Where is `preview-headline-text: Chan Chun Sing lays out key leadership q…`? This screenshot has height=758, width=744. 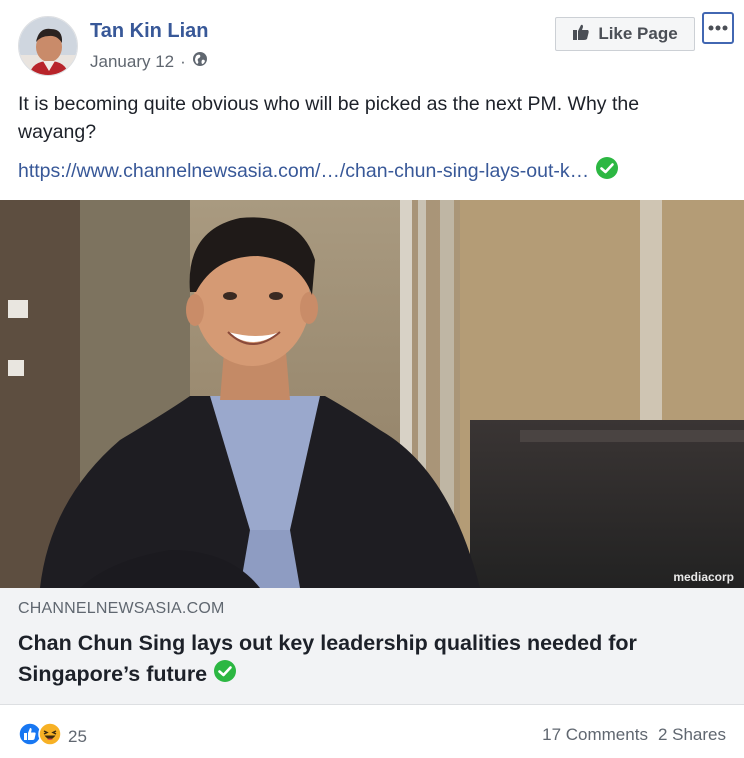 preview-headline-text: Chan Chun Sing lays out key leadership q… is located at coordinates (327, 659).